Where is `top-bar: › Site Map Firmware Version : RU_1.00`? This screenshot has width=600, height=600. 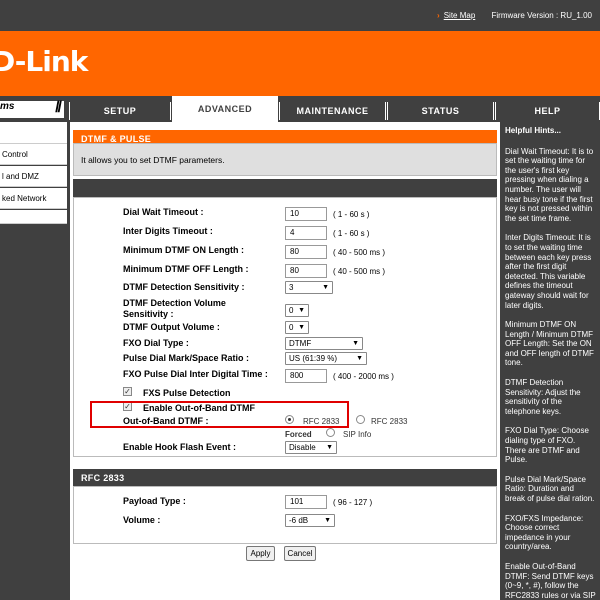 top-bar: › Site Map Firmware Version : RU_1.00 is located at coordinates (300, 15).